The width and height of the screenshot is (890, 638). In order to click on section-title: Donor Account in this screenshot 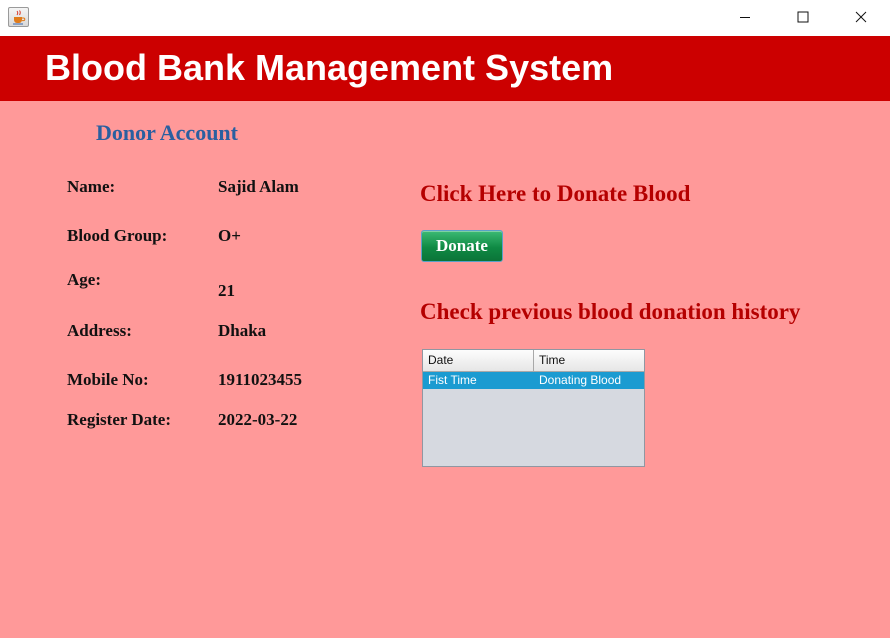, I will do `click(167, 132)`.